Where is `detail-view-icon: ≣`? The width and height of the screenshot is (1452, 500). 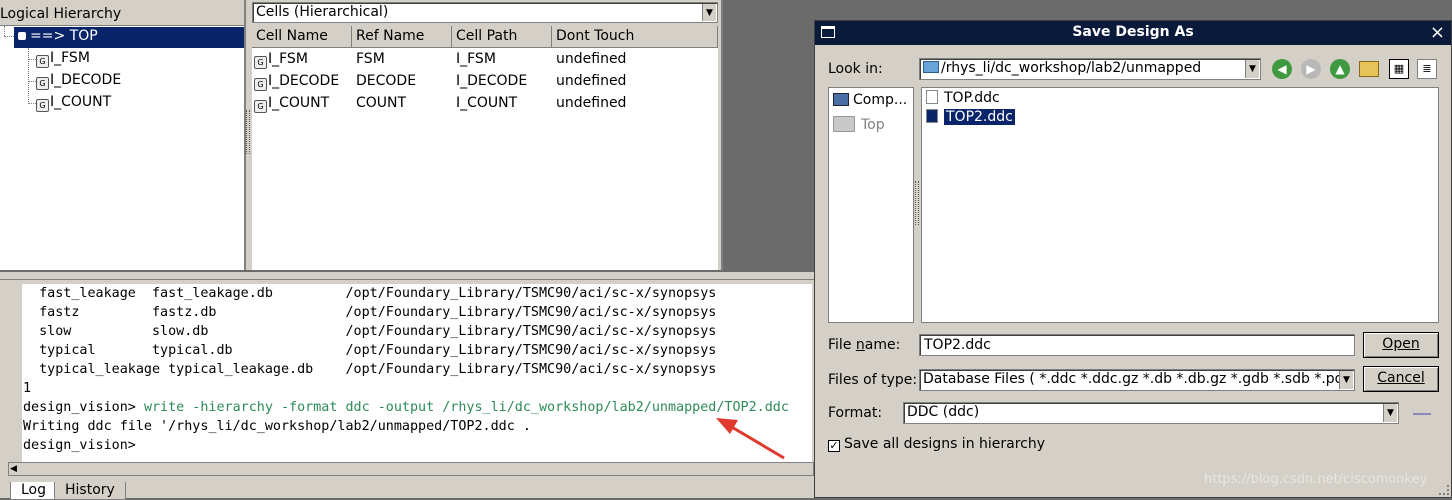
detail-view-icon: ≣ is located at coordinates (1427, 69).